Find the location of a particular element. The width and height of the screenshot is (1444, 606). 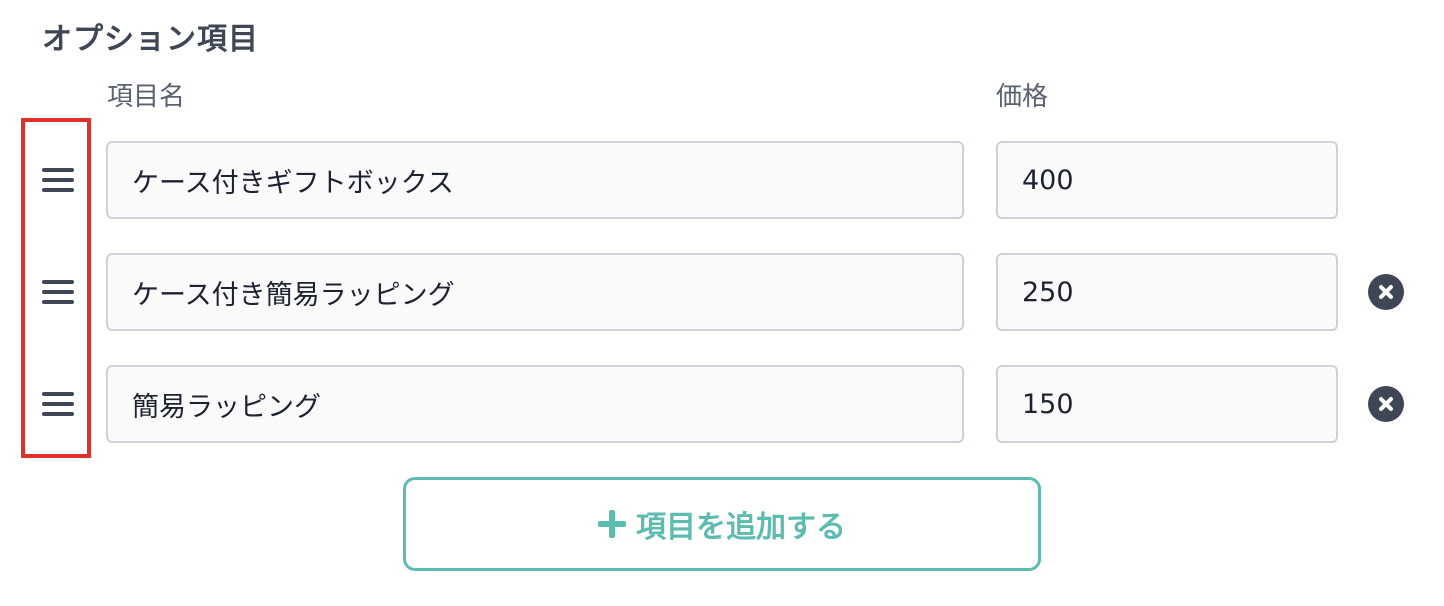

add-option-label: 項目を追加する is located at coordinates (741, 527).